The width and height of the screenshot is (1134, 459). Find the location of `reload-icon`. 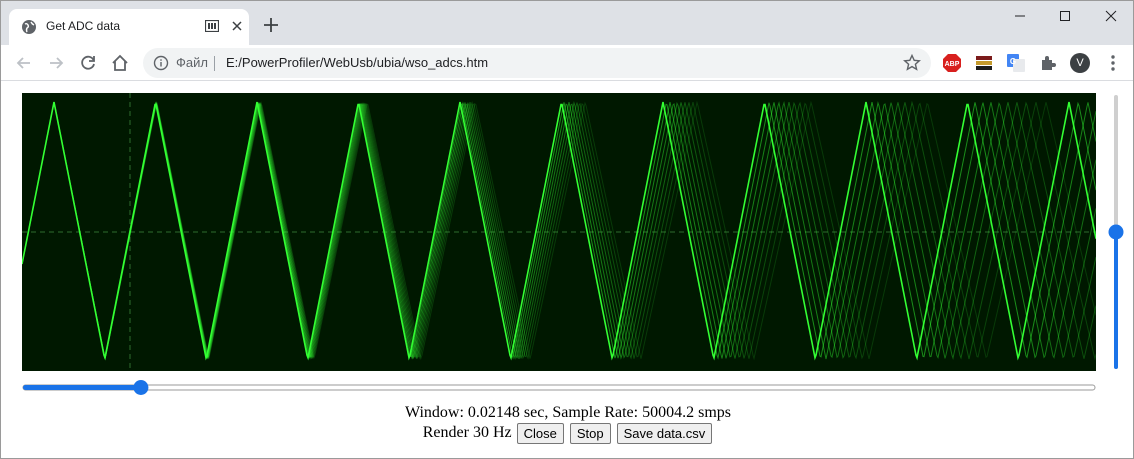

reload-icon is located at coordinates (88, 63).